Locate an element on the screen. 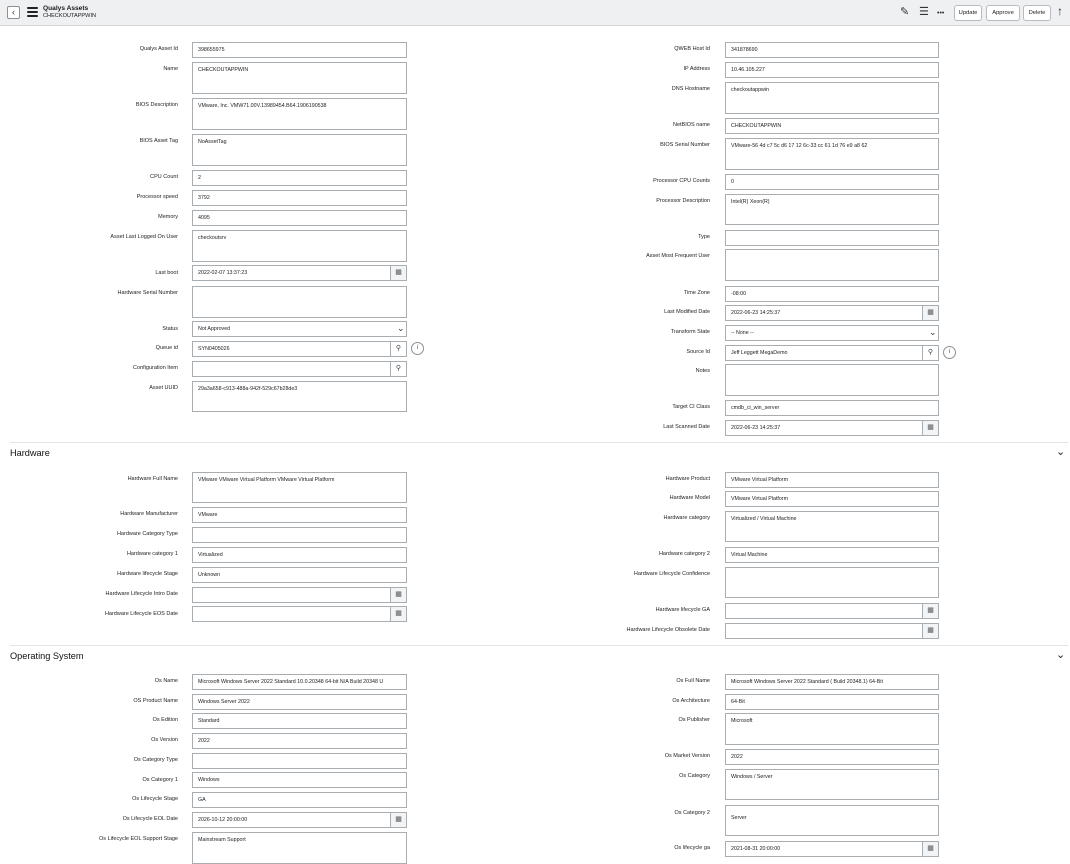 The image size is (1070, 864). collapse-hardware-icon: ⌄ is located at coordinates (1060, 452).